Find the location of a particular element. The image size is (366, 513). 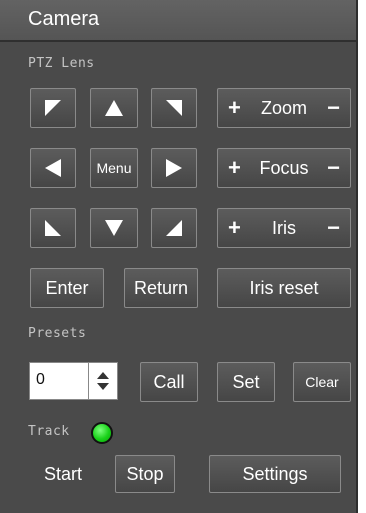

preset-spinner is located at coordinates (103, 381).